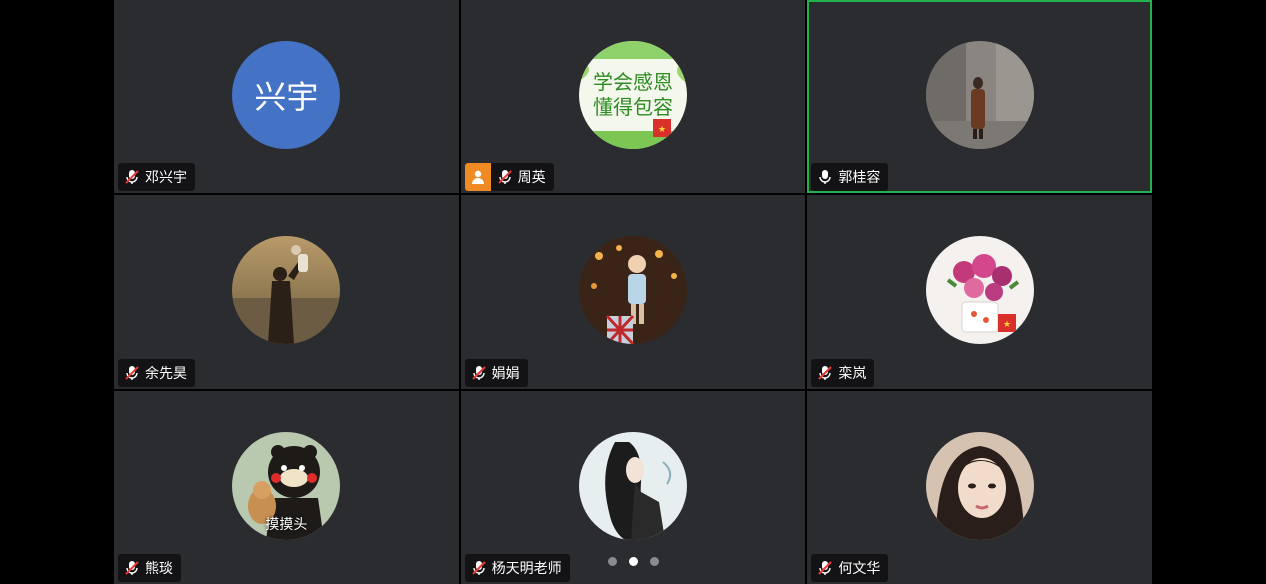 The height and width of the screenshot is (584, 1266). What do you see at coordinates (166, 373) in the screenshot?
I see `participant-name: 余先昊` at bounding box center [166, 373].